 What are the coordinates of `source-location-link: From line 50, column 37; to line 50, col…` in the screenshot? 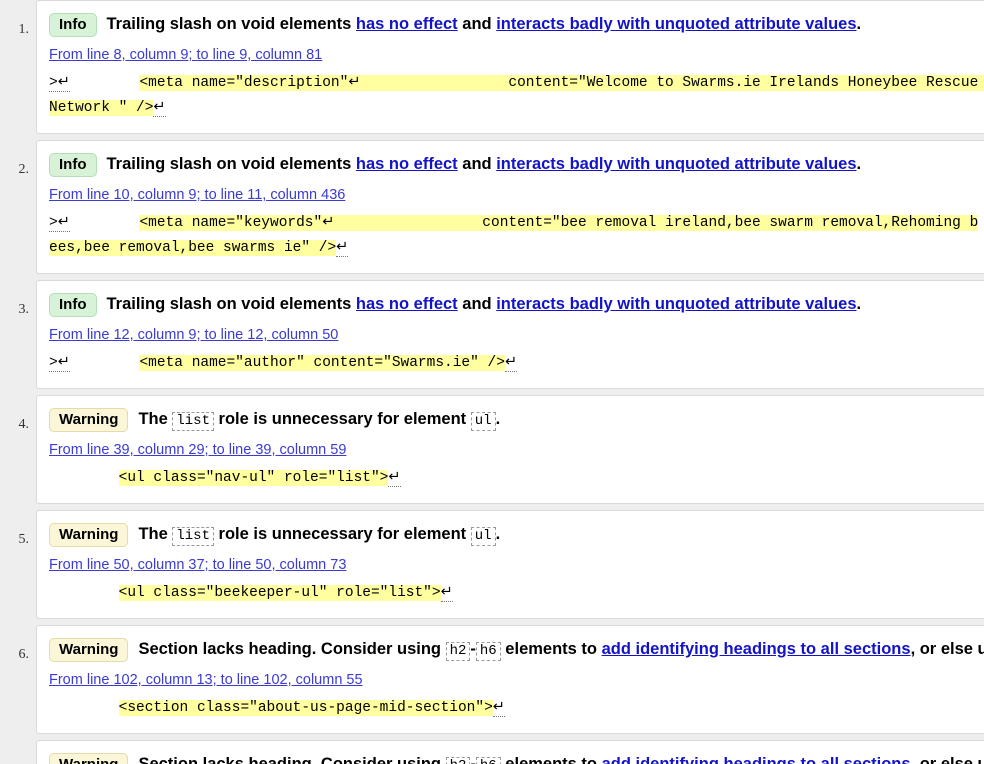 It's located at (197, 565).